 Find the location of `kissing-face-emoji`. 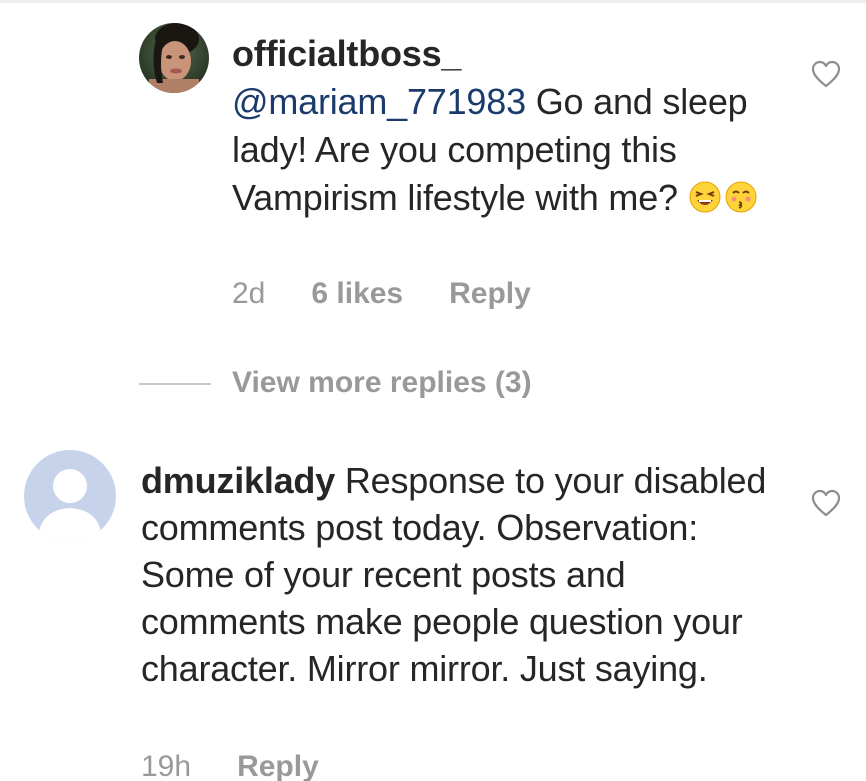

kissing-face-emoji is located at coordinates (741, 195).